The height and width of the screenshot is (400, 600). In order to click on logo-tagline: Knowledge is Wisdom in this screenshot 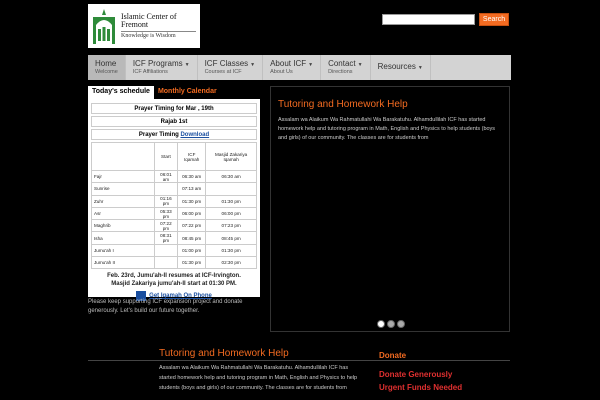, I will do `click(158, 34)`.